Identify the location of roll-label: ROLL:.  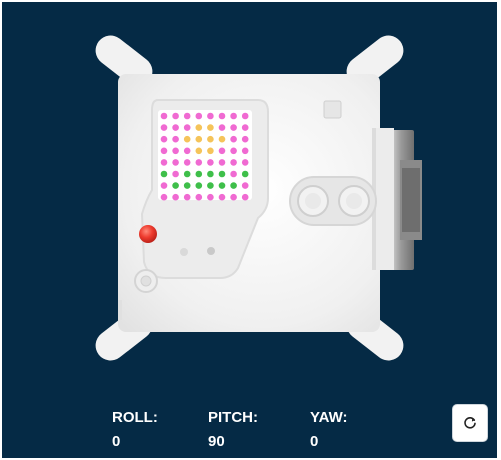
(135, 417).